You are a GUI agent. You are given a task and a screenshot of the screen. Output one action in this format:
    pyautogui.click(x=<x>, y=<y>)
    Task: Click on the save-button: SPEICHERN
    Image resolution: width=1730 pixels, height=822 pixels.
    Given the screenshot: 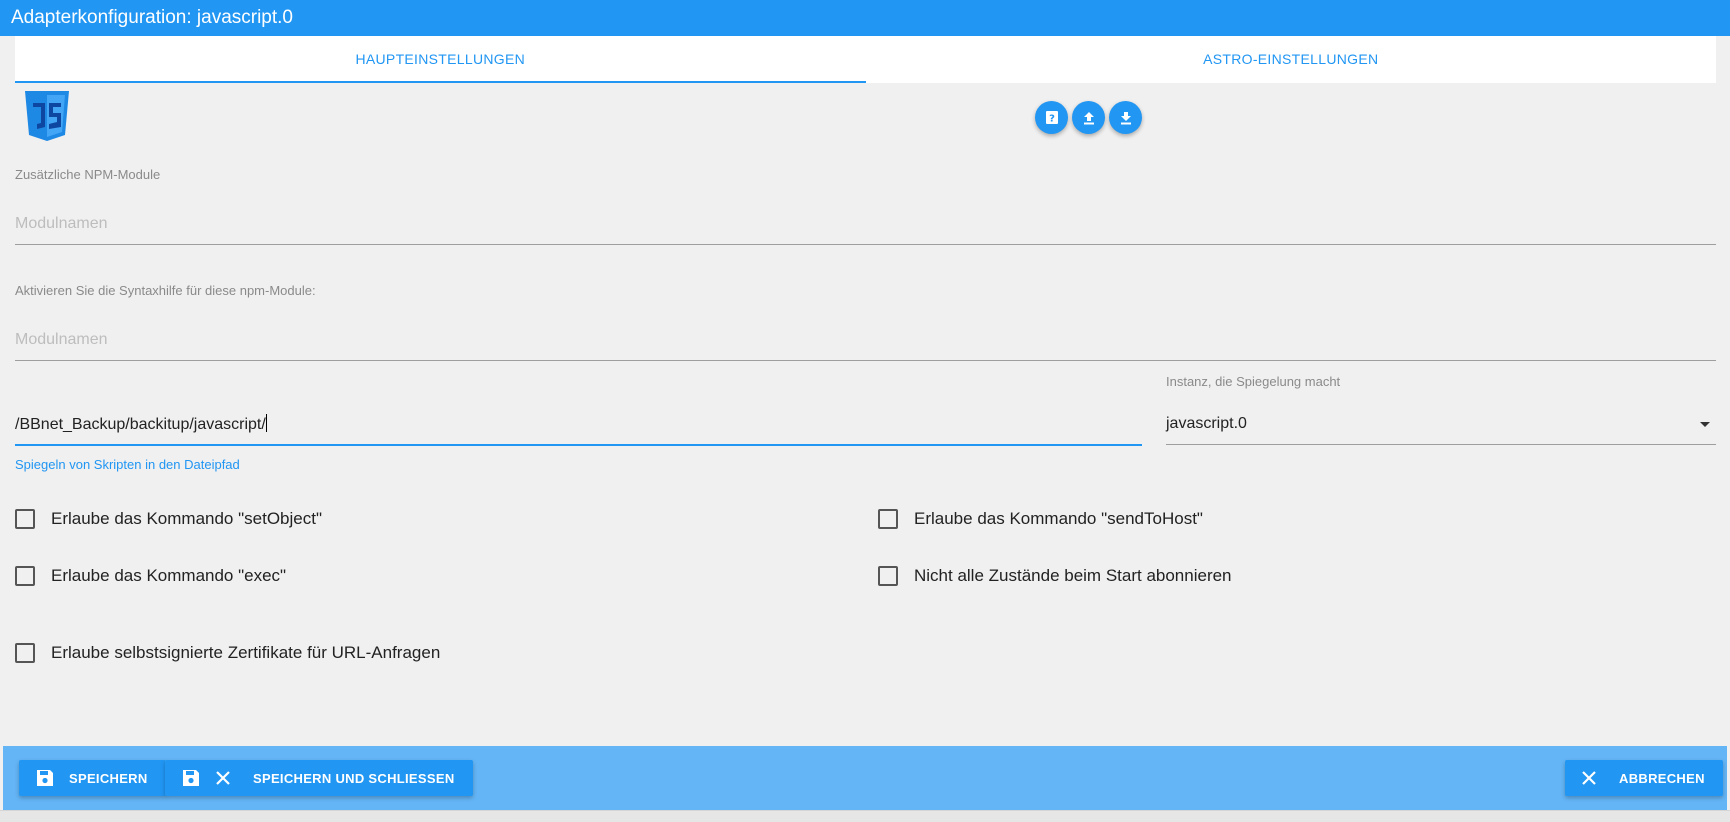 What is the action you would take?
    pyautogui.click(x=92, y=778)
    